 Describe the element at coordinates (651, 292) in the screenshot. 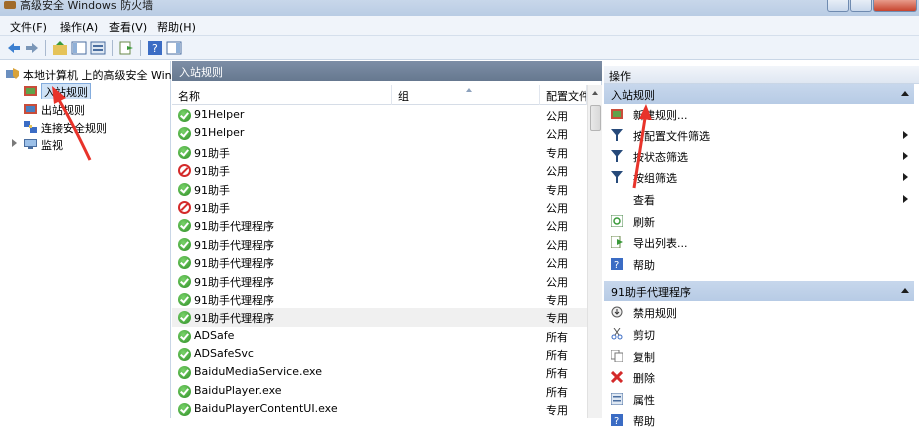

I see `section-title: 91助手代理程序` at that location.